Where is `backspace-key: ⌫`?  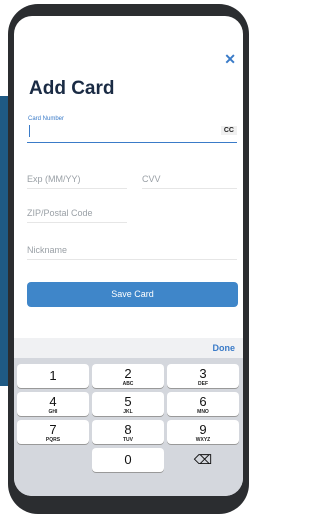
backspace-key: ⌫ is located at coordinates (203, 460).